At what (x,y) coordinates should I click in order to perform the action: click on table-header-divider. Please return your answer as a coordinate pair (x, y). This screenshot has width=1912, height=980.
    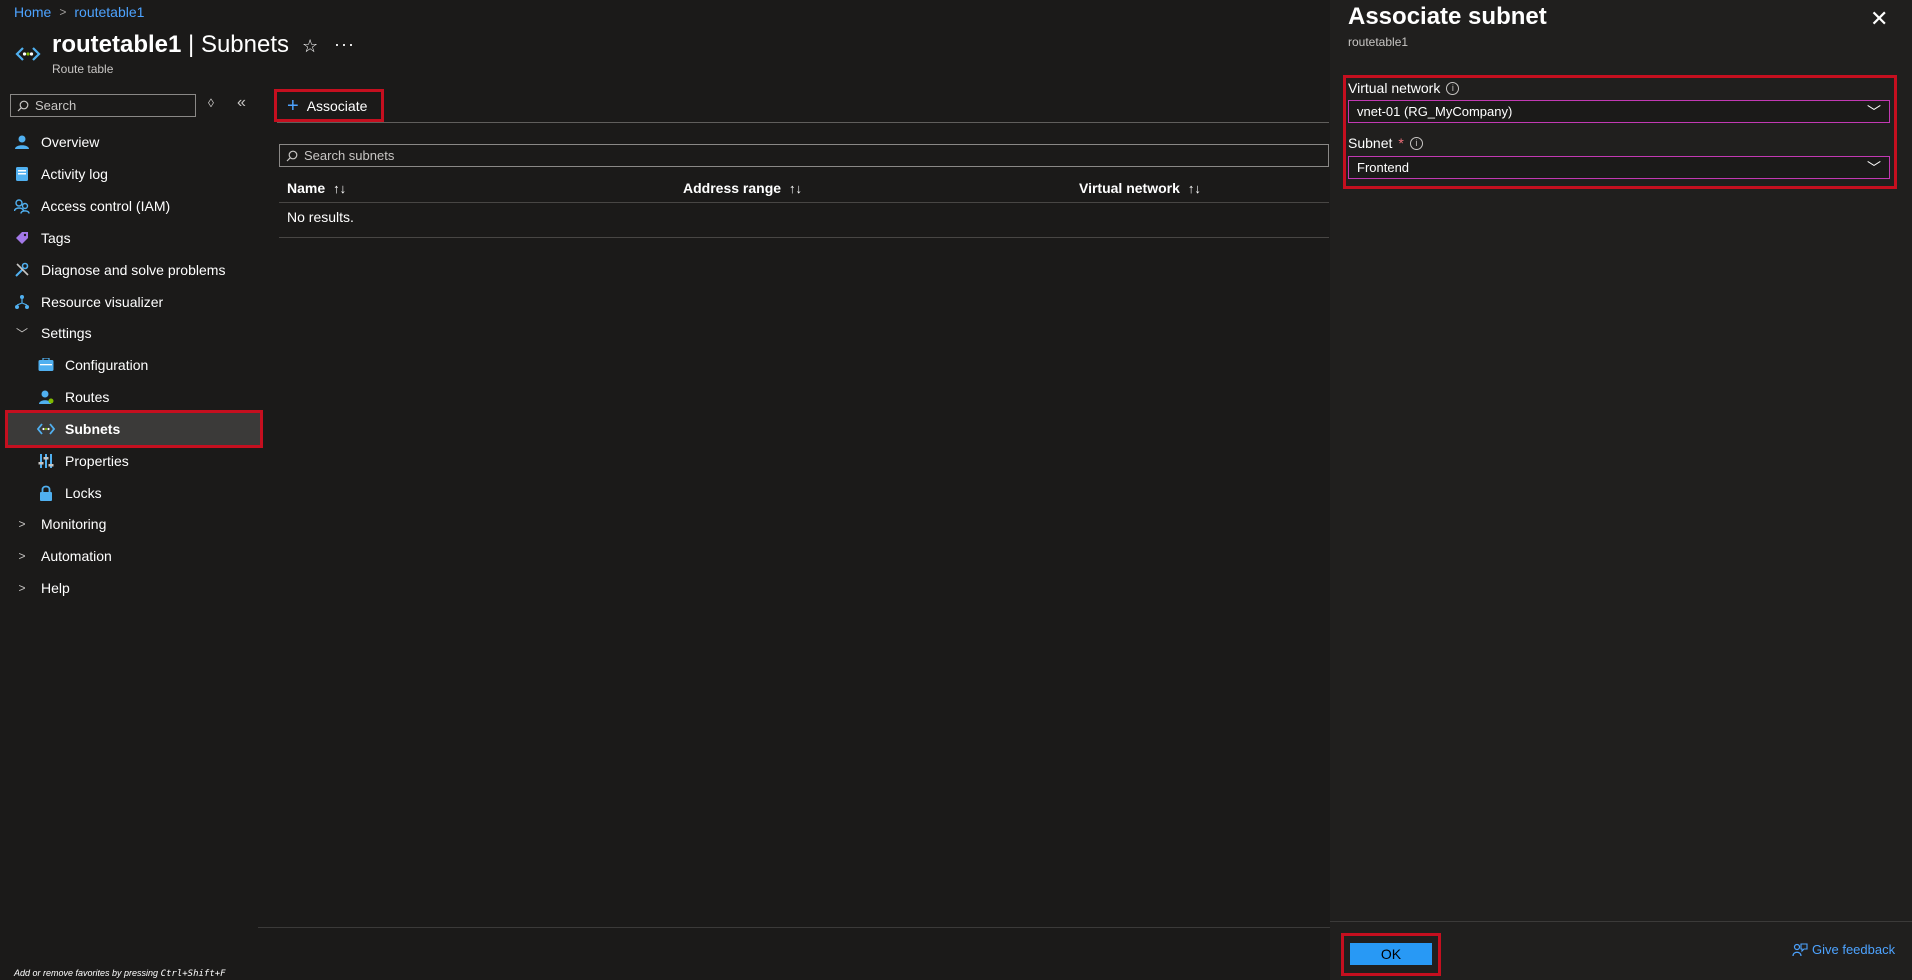
    Looking at the image, I should click on (804, 202).